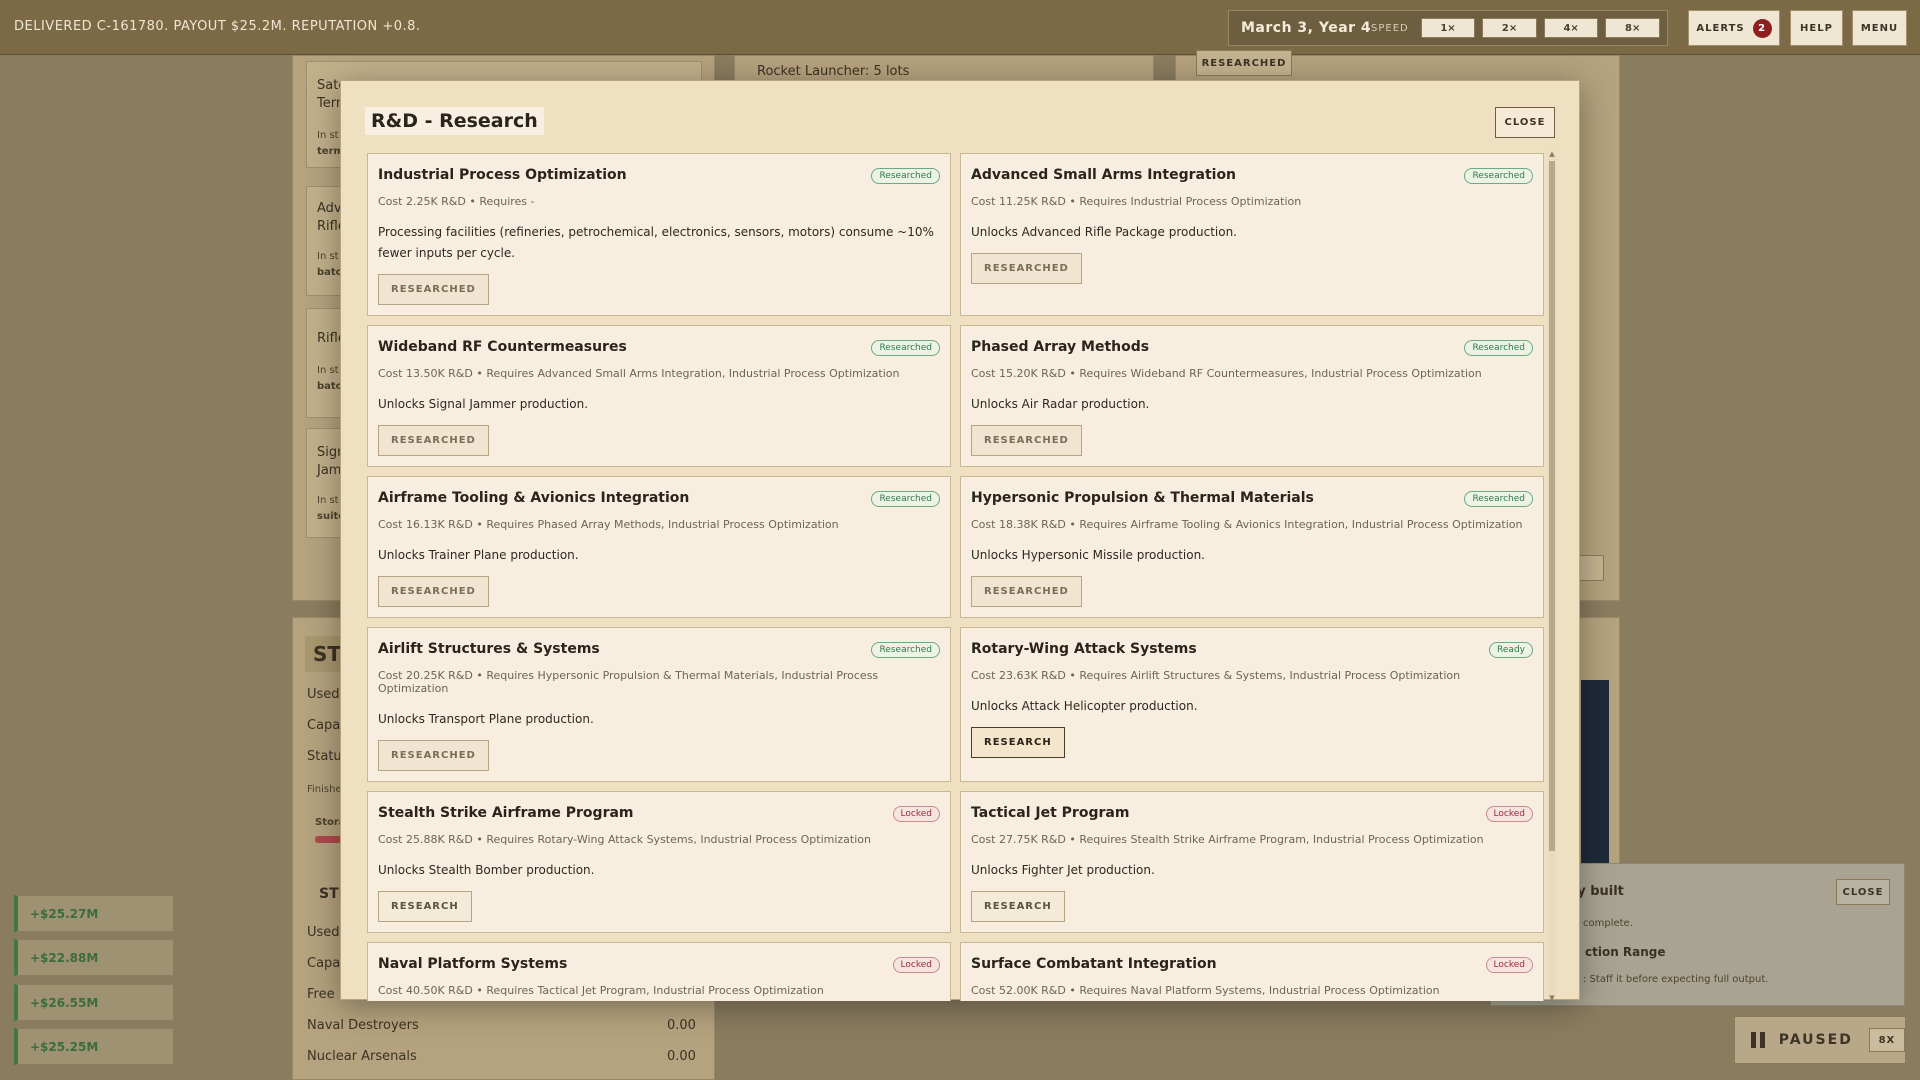 The height and width of the screenshot is (1080, 1920). What do you see at coordinates (1060, 404) in the screenshot?
I see `research-description: Unlocks Air Radar production.` at bounding box center [1060, 404].